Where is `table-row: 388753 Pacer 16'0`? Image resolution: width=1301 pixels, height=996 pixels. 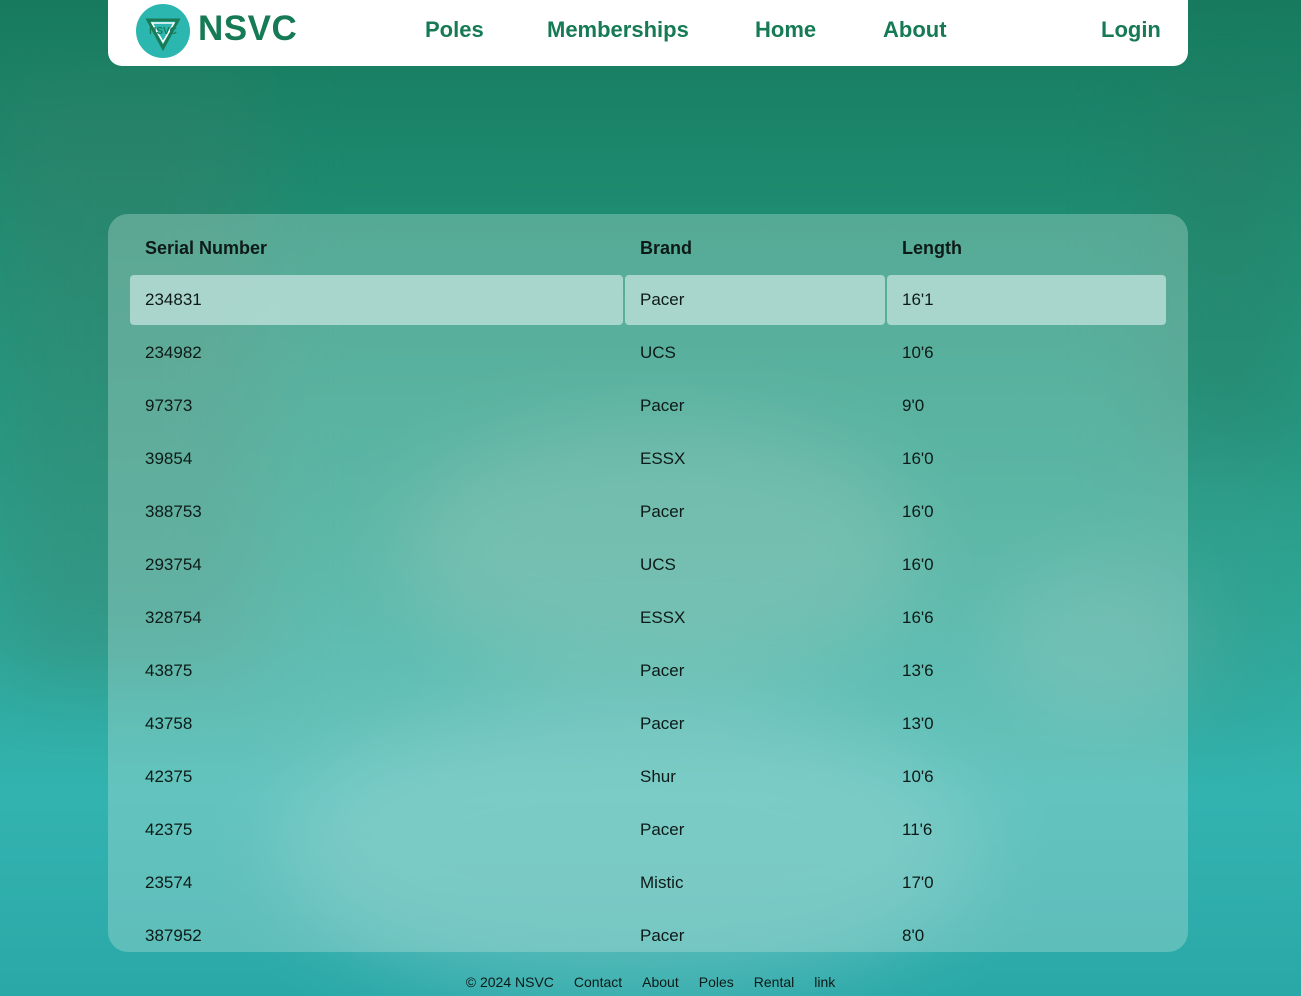
table-row: 388753 Pacer 16'0 is located at coordinates (648, 512).